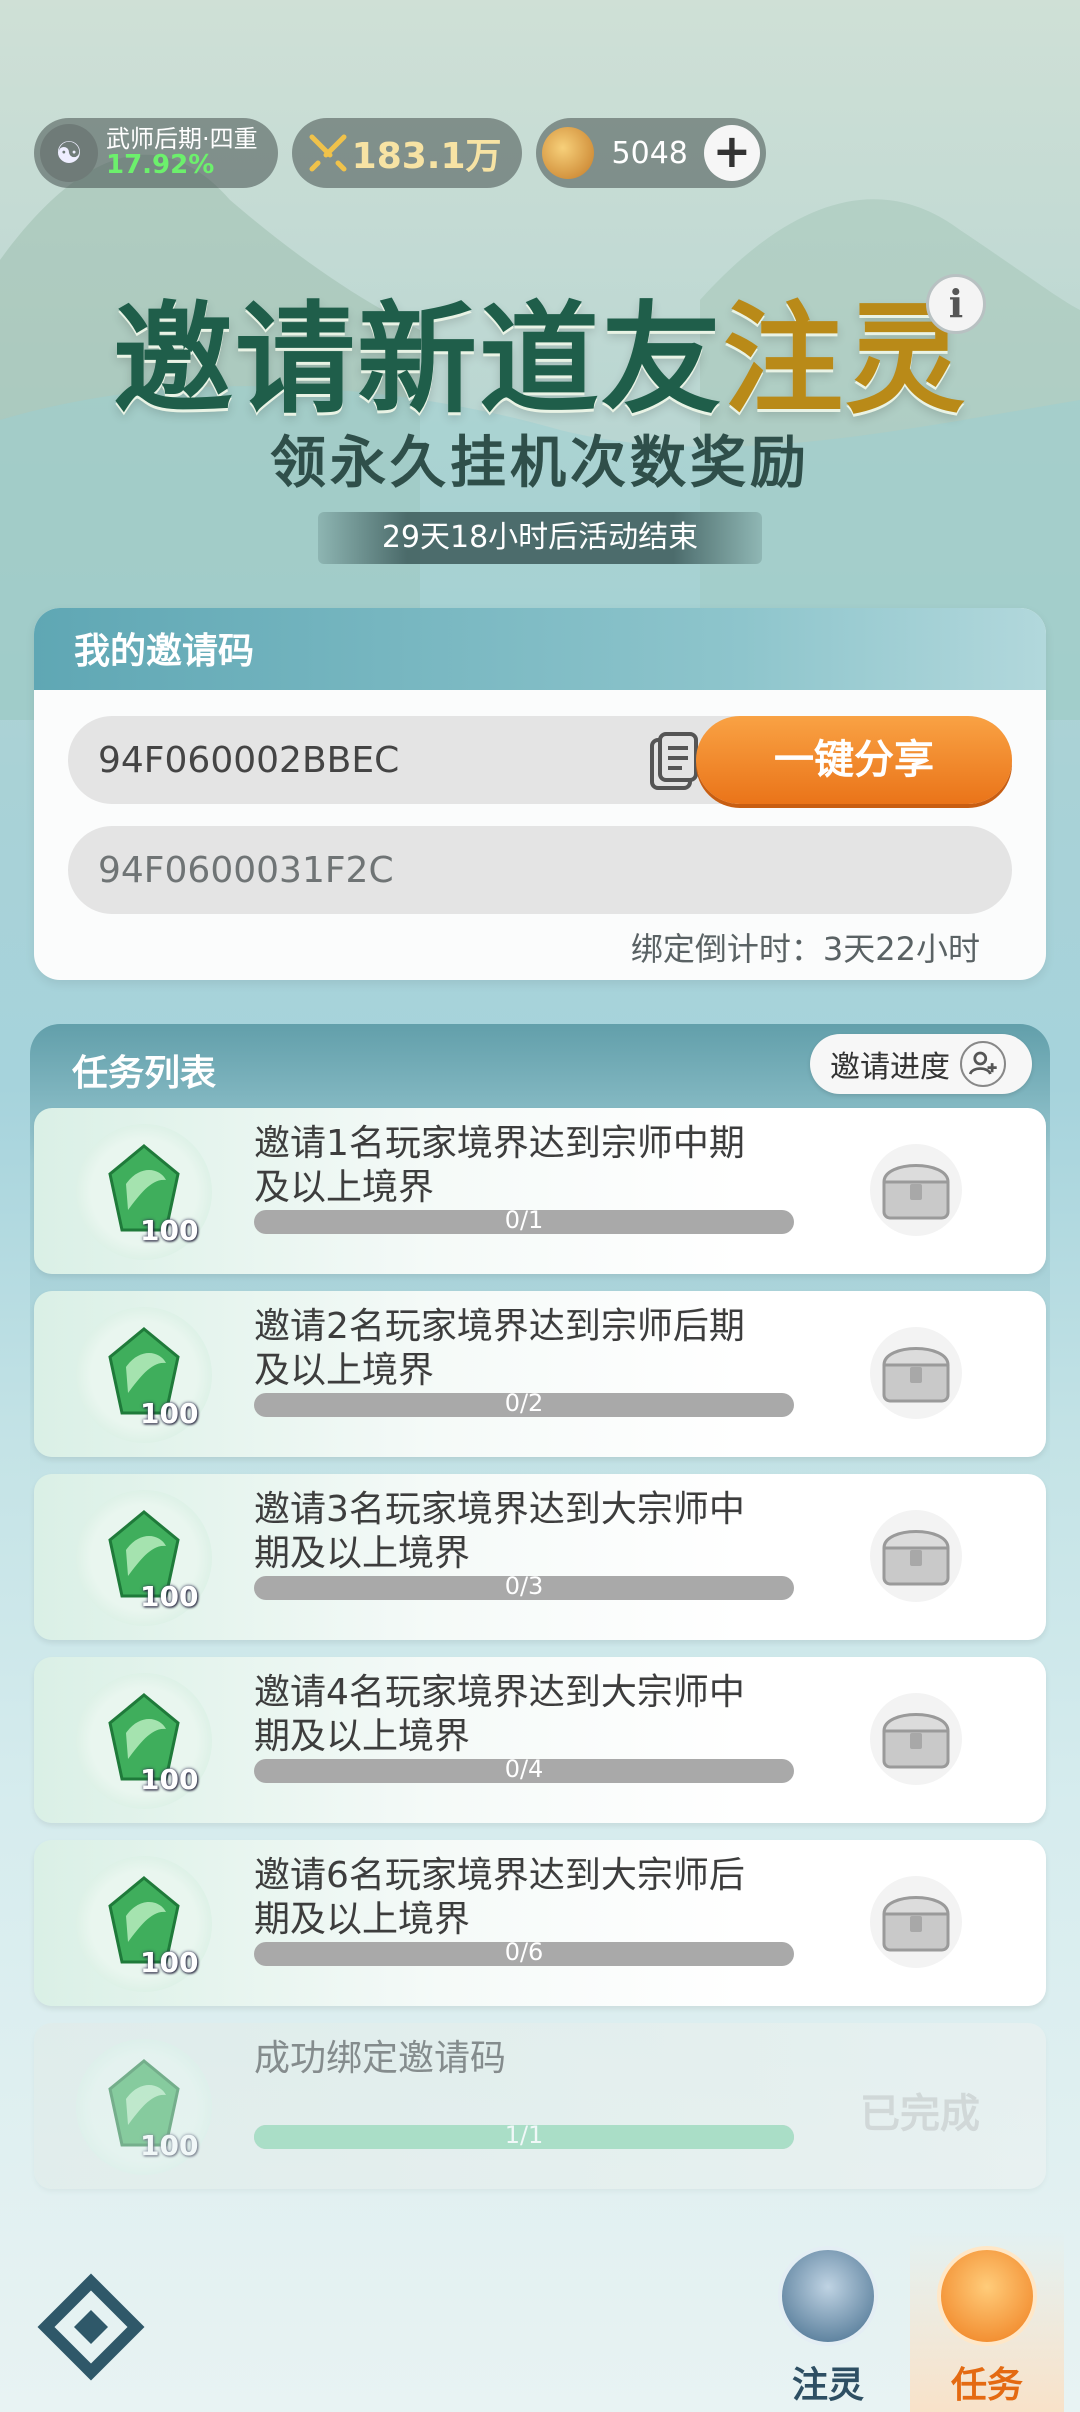 The width and height of the screenshot is (1080, 2412). I want to click on task-status-label: 已完成, so click(920, 2114).